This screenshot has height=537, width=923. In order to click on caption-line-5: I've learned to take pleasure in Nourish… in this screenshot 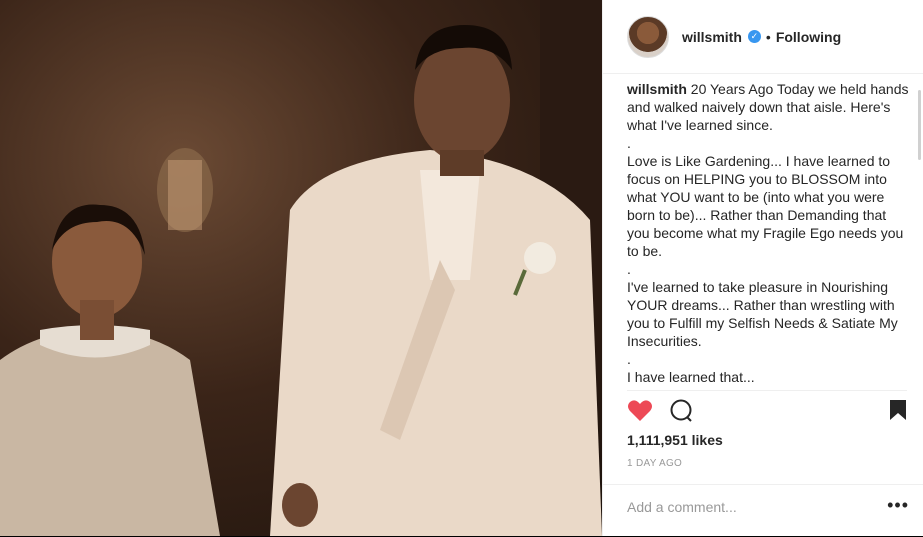, I will do `click(764, 314)`.